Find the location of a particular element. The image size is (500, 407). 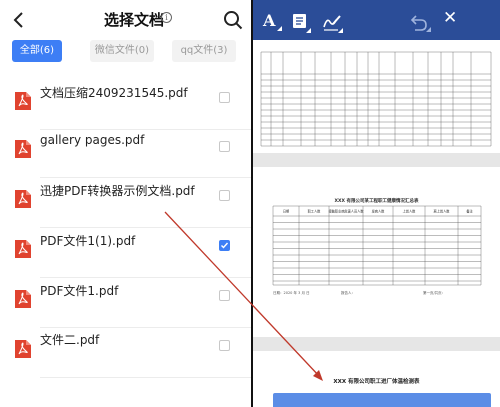

arrow-line is located at coordinates (242, 294).